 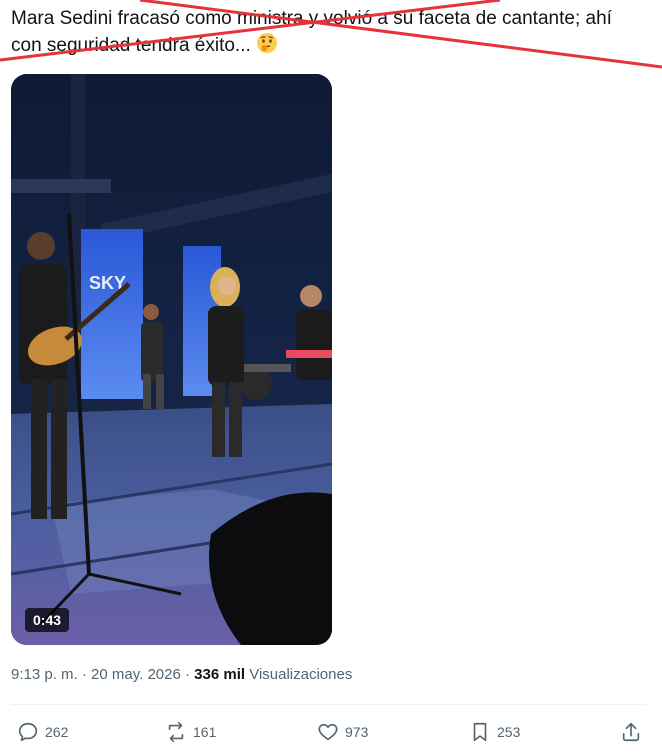 I want to click on action-bar: 262 161 973 253, so click(x=331, y=732).